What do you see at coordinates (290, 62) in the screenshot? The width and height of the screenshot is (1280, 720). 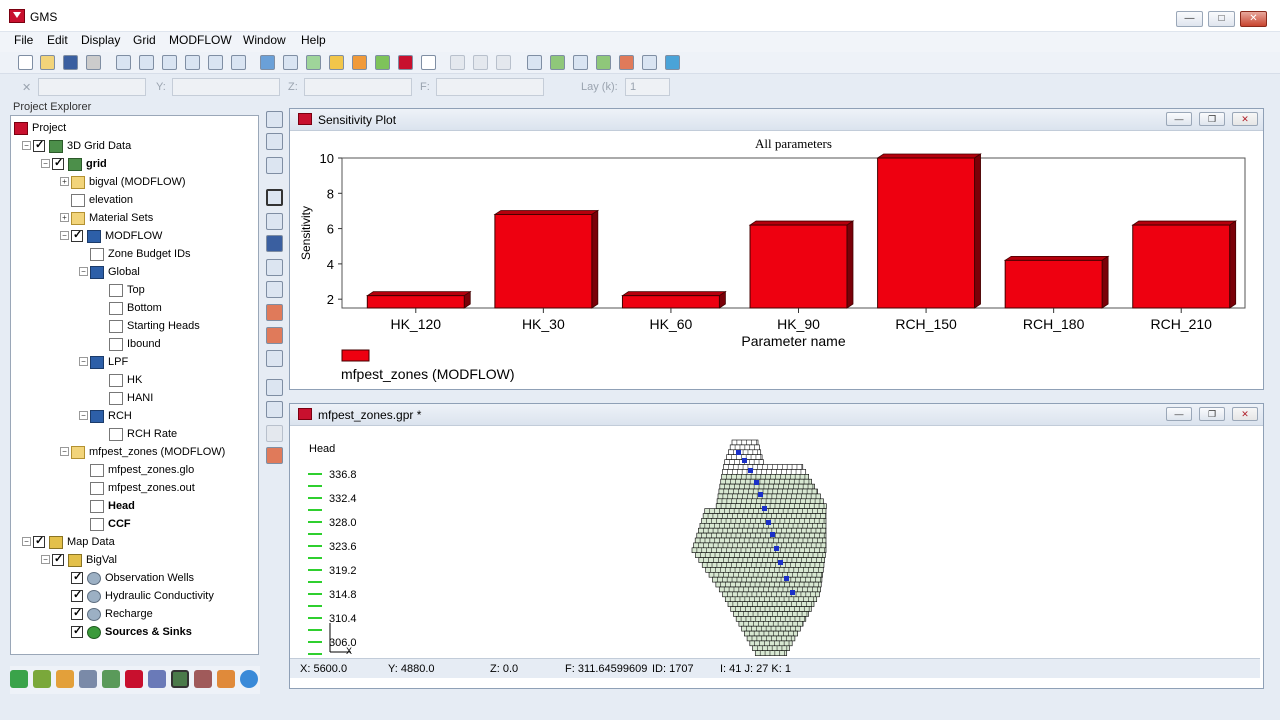 I see `display-options-icon` at bounding box center [290, 62].